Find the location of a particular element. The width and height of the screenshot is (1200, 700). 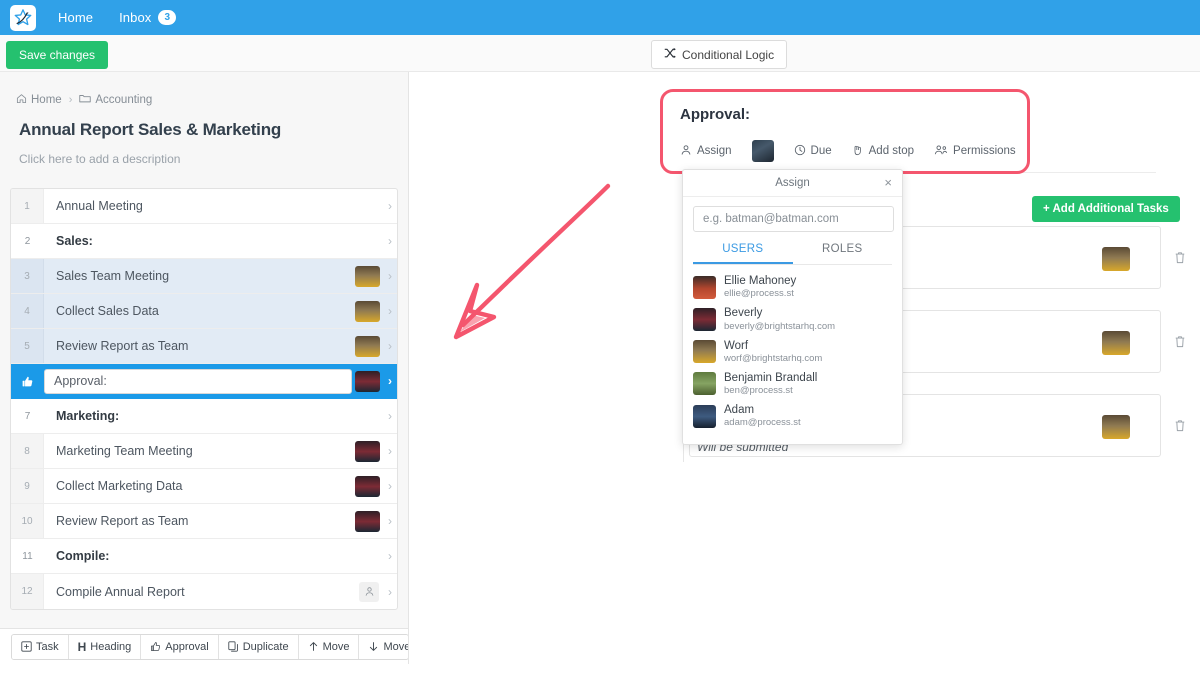

task-number: 3 is located at coordinates (27, 276).